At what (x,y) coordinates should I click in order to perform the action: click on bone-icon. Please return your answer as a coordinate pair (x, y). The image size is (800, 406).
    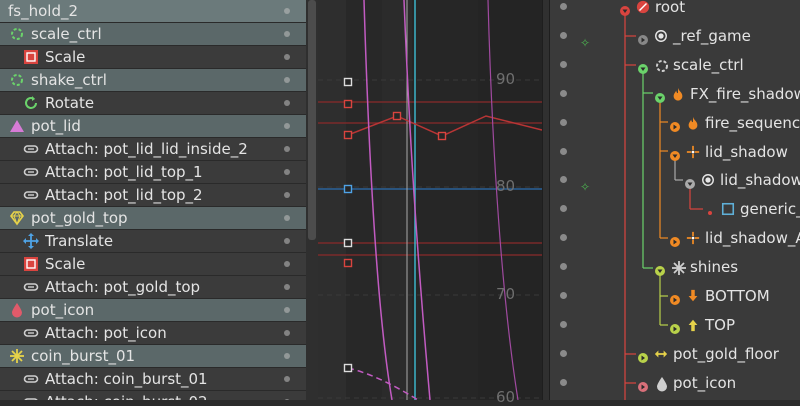
    Looking at the image, I should click on (661, 65).